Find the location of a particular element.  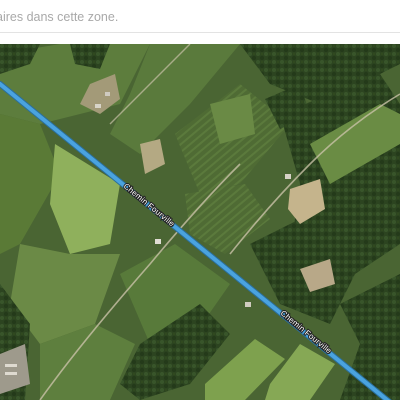

bar-spacer is located at coordinates (200, 38).